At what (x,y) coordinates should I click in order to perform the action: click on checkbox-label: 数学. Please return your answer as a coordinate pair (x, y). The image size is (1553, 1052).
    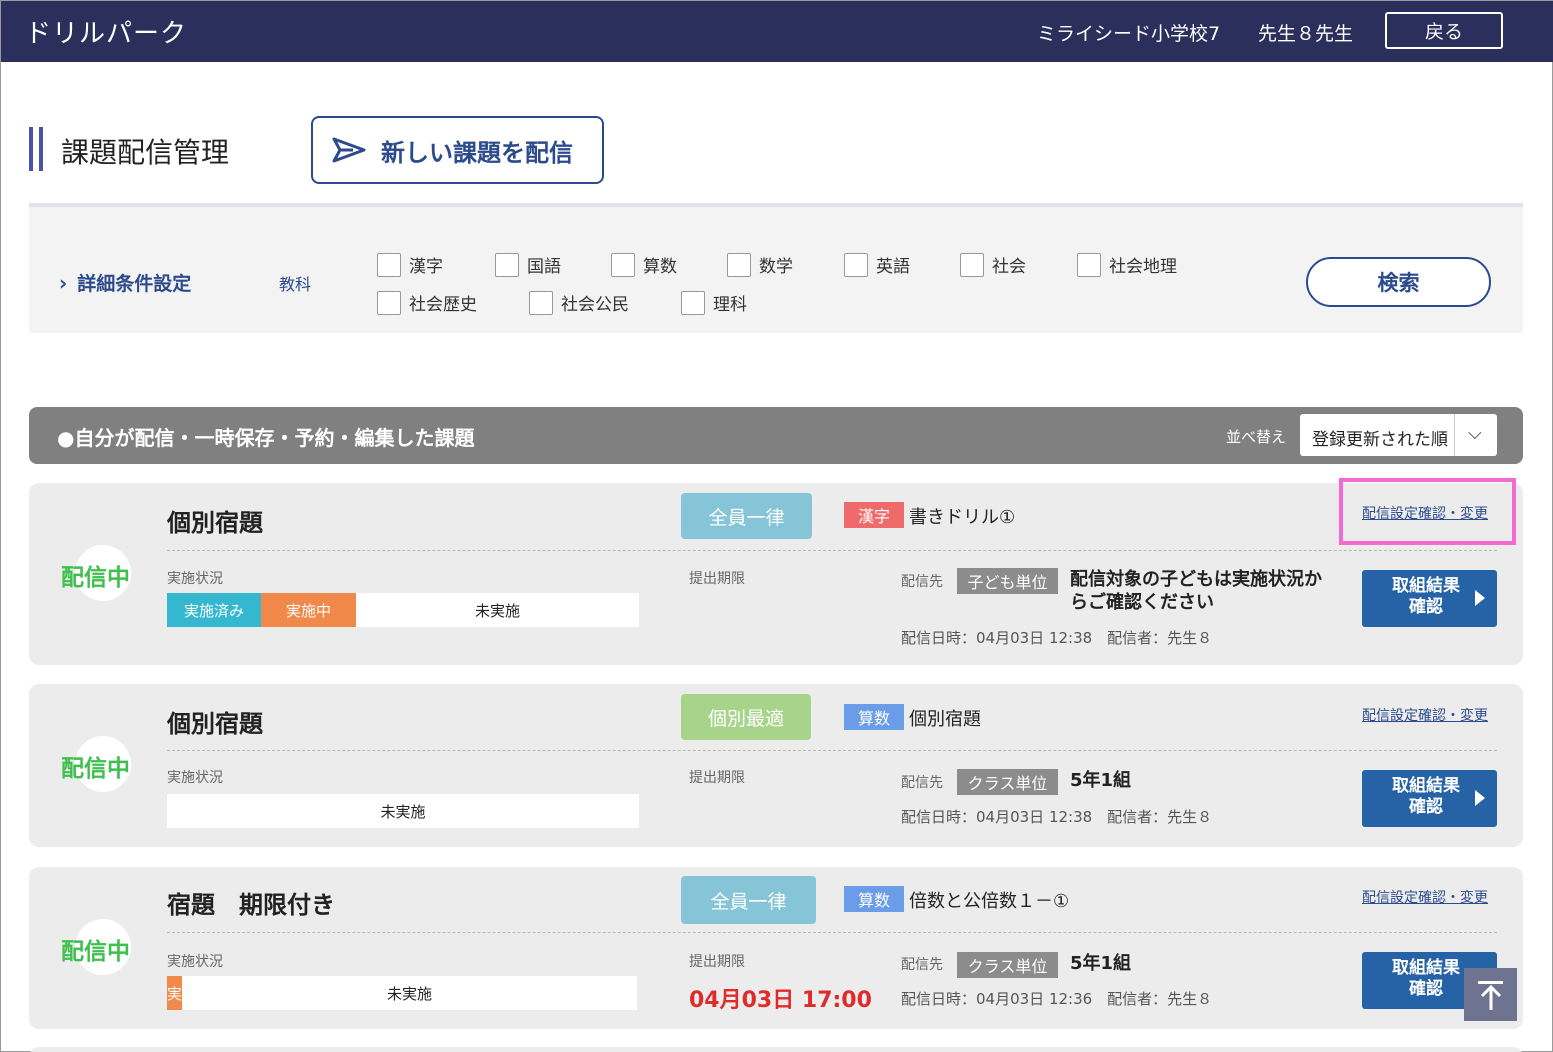
    Looking at the image, I should click on (776, 267).